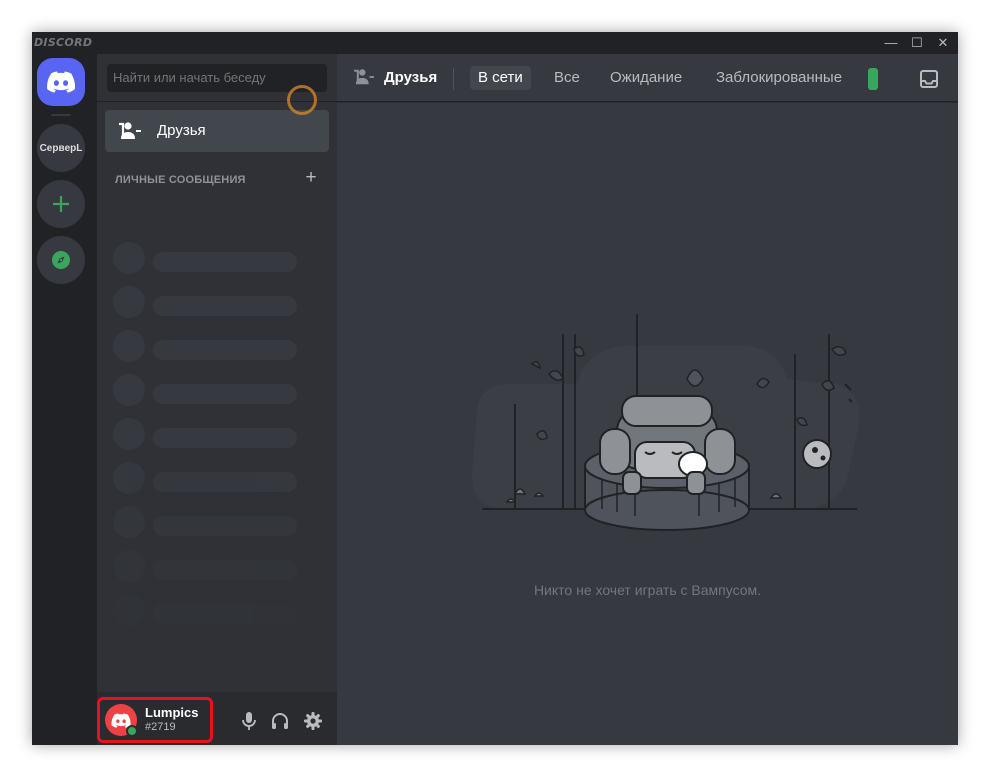 The width and height of the screenshot is (990, 777). What do you see at coordinates (943, 43) in the screenshot?
I see `close-button: ✕` at bounding box center [943, 43].